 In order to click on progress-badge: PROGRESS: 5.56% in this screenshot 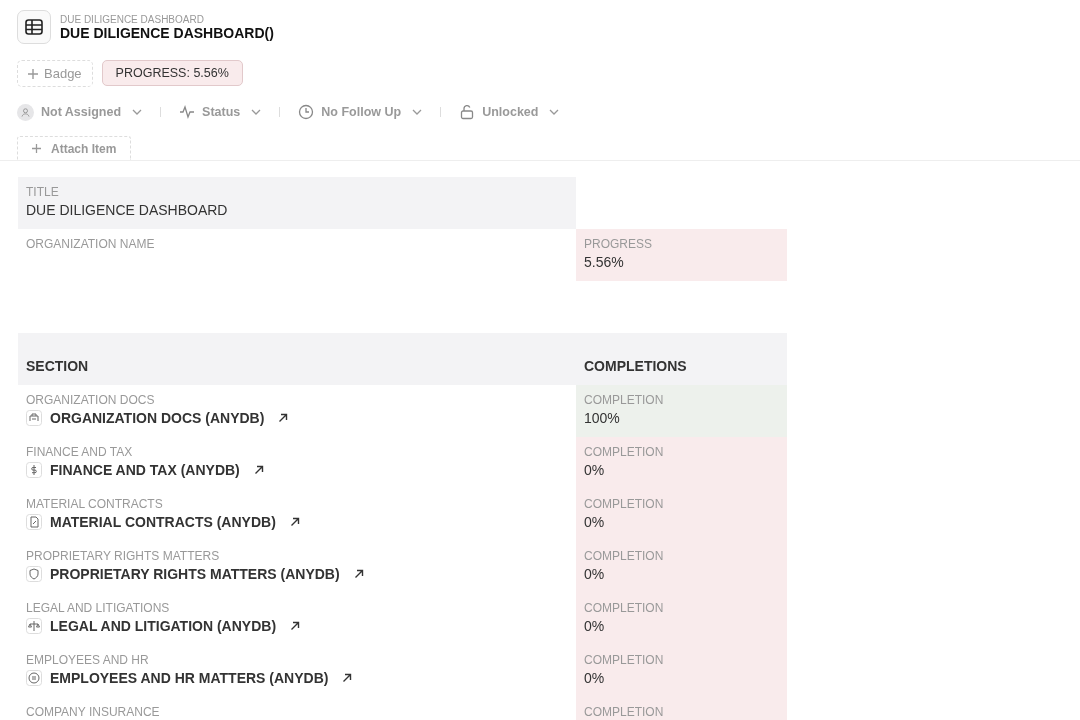, I will do `click(172, 73)`.